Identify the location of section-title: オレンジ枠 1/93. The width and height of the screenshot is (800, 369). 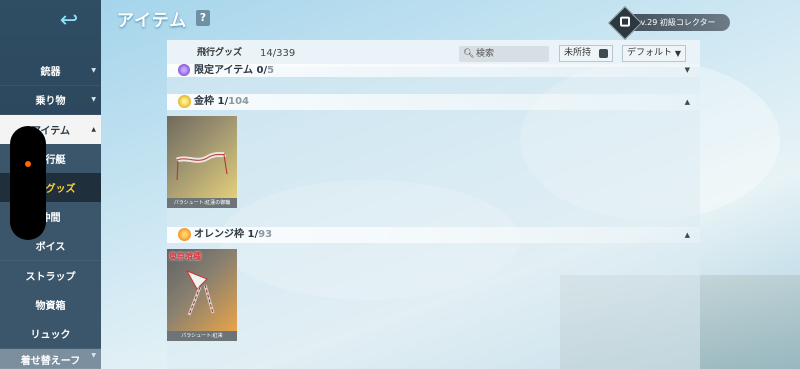
(233, 235).